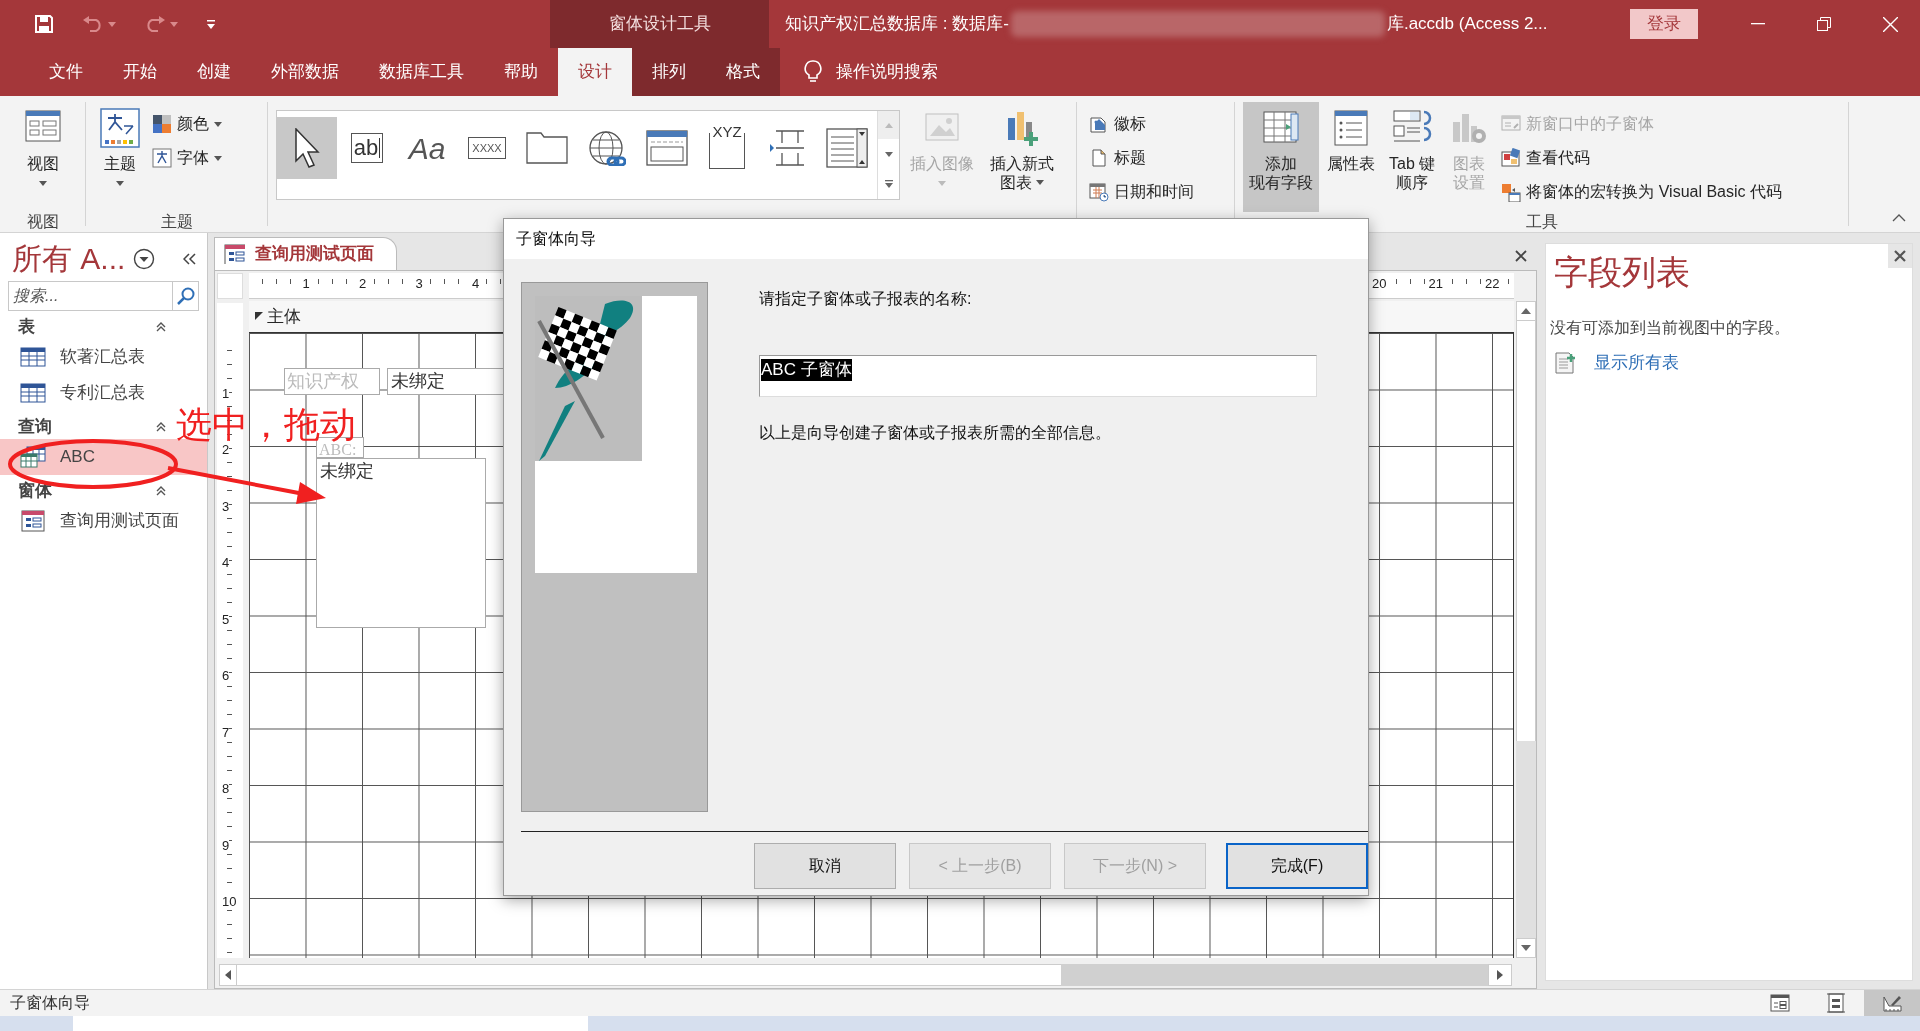  I want to click on group-label: 主题, so click(176, 222).